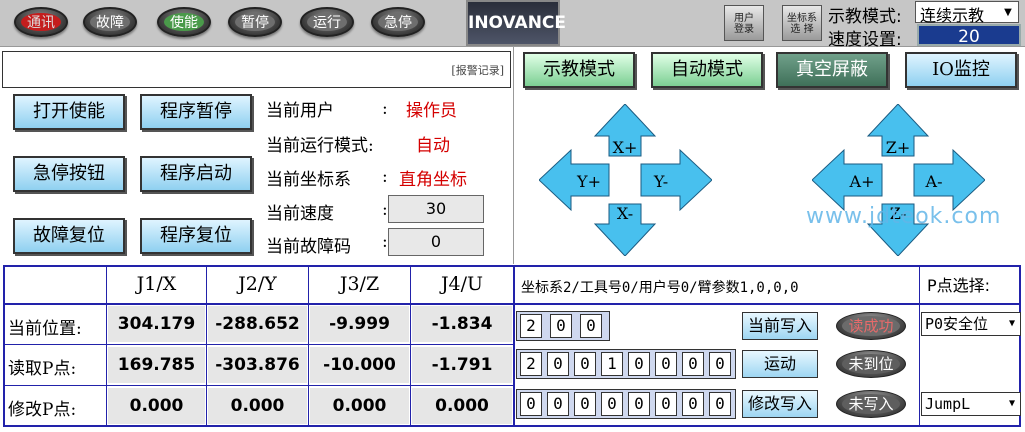 This screenshot has width=1025, height=432. What do you see at coordinates (780, 326) in the screenshot?
I see `current-write-button: 当前写入` at bounding box center [780, 326].